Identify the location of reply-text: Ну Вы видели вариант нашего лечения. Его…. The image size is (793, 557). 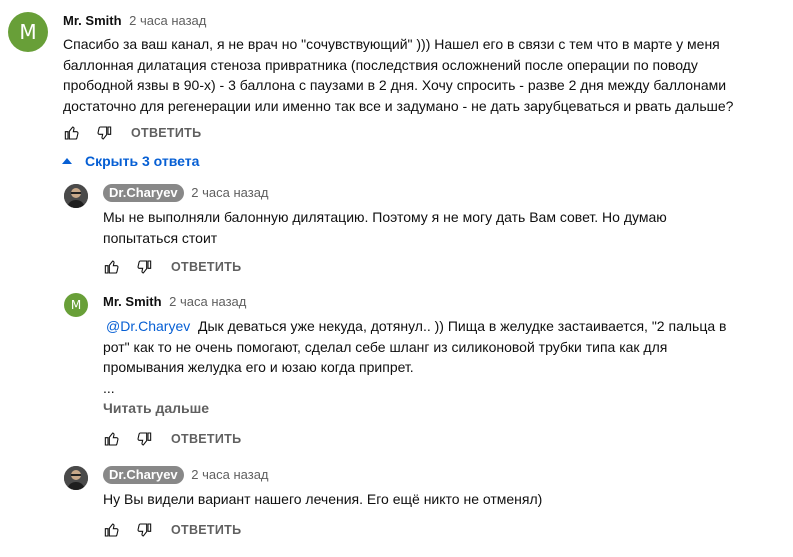
(443, 499).